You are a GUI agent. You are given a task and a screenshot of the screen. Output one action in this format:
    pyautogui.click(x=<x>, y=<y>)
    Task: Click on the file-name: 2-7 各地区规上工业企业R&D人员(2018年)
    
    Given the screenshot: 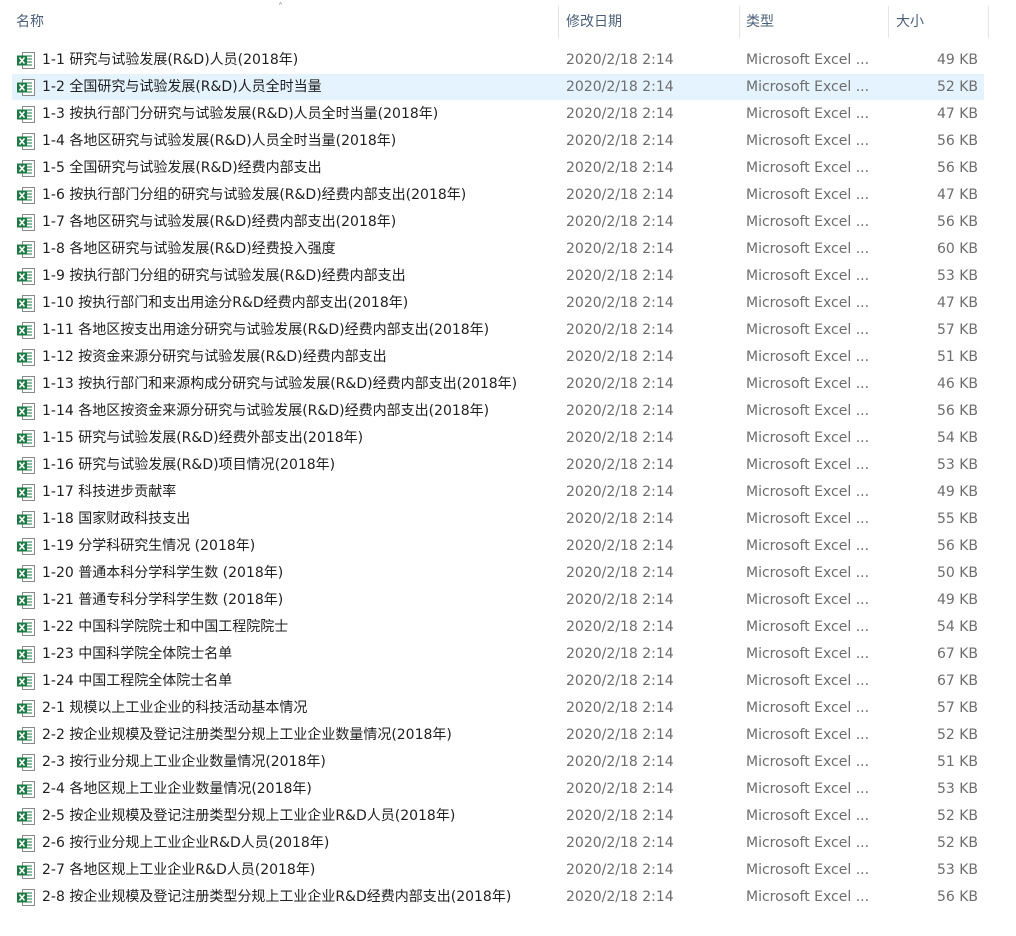 What is the action you would take?
    pyautogui.click(x=179, y=870)
    